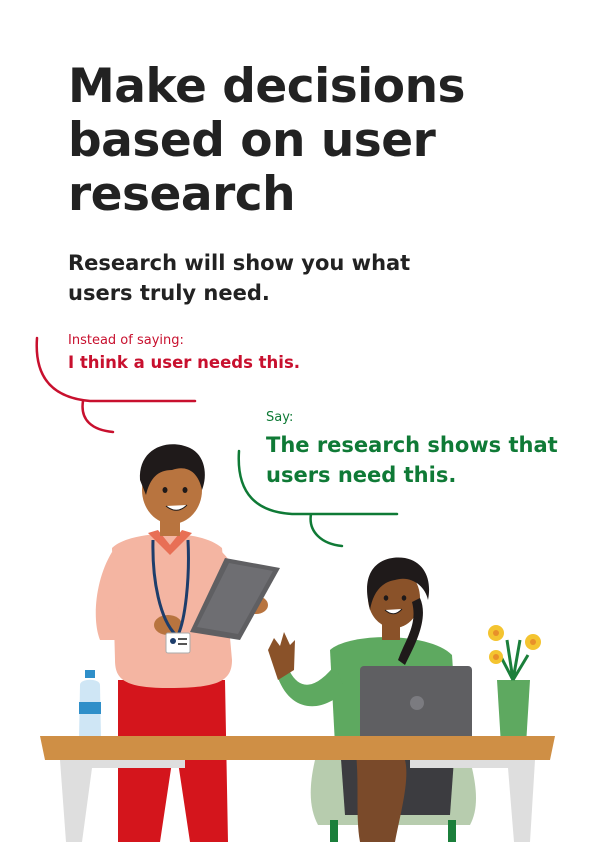  What do you see at coordinates (90, 704) in the screenshot?
I see `water-bottle` at bounding box center [90, 704].